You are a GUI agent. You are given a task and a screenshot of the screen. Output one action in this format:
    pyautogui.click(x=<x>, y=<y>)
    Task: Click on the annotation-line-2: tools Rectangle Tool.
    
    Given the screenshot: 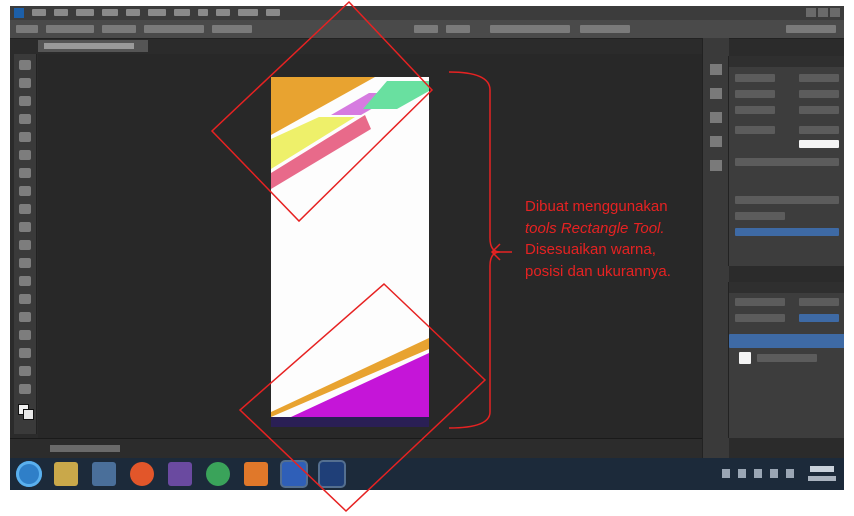 What is the action you would take?
    pyautogui.click(x=595, y=228)
    